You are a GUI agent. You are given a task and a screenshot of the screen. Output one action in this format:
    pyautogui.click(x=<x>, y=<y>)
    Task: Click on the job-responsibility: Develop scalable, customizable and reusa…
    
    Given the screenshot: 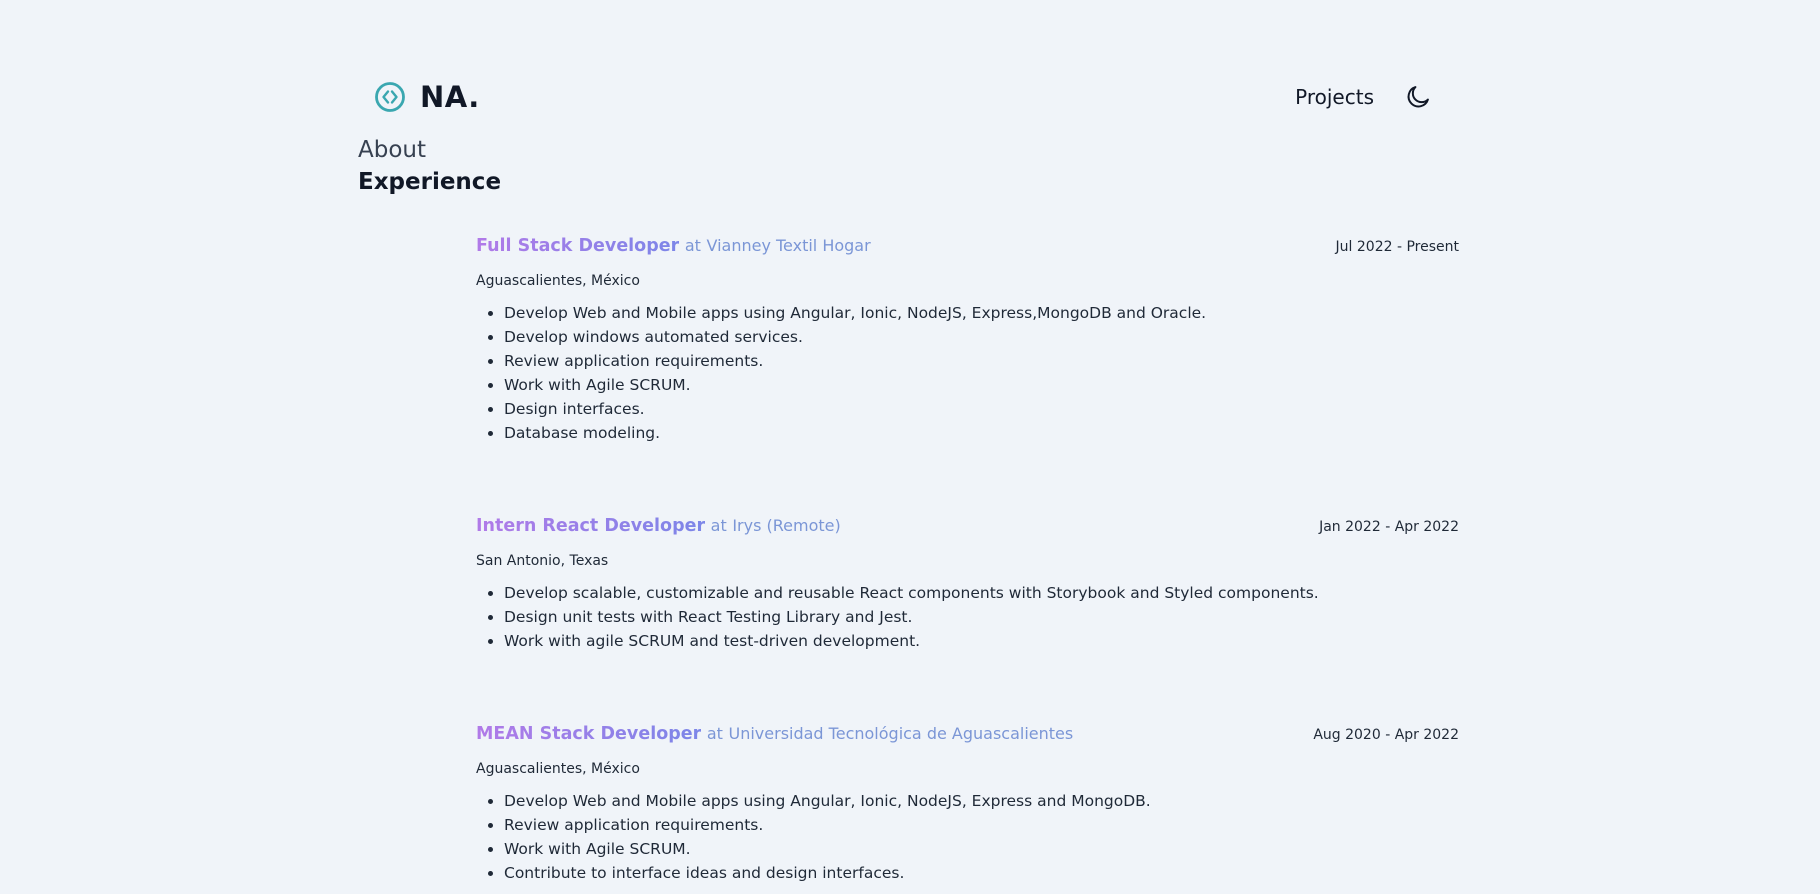 What is the action you would take?
    pyautogui.click(x=981, y=593)
    